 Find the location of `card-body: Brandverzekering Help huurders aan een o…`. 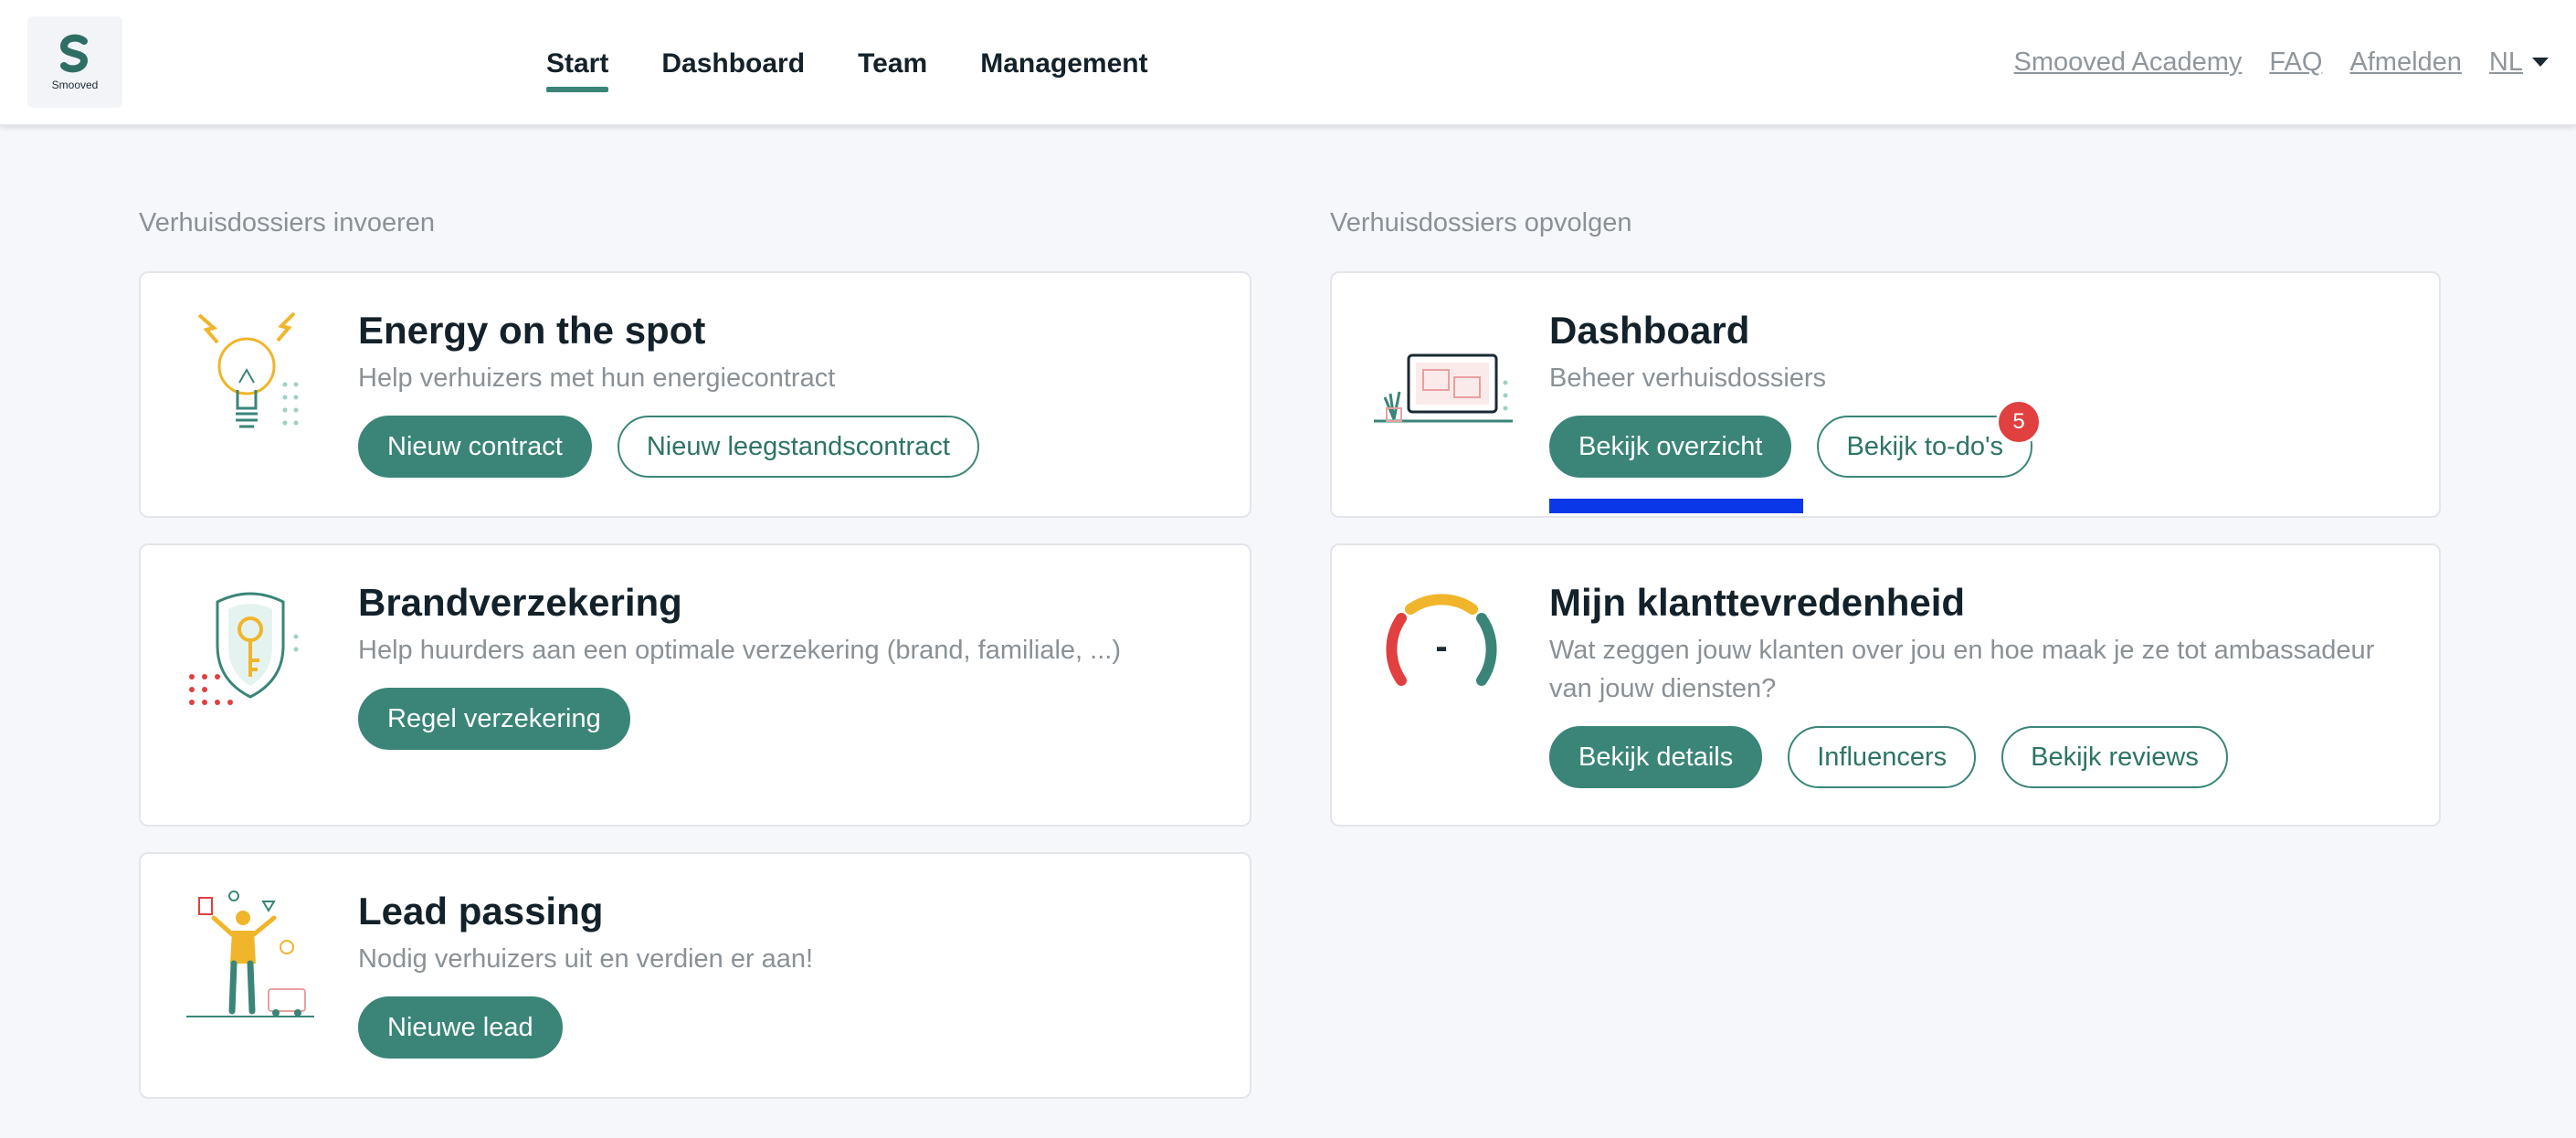

card-body: Brandverzekering Help huurders aan een o… is located at coordinates (785, 665).